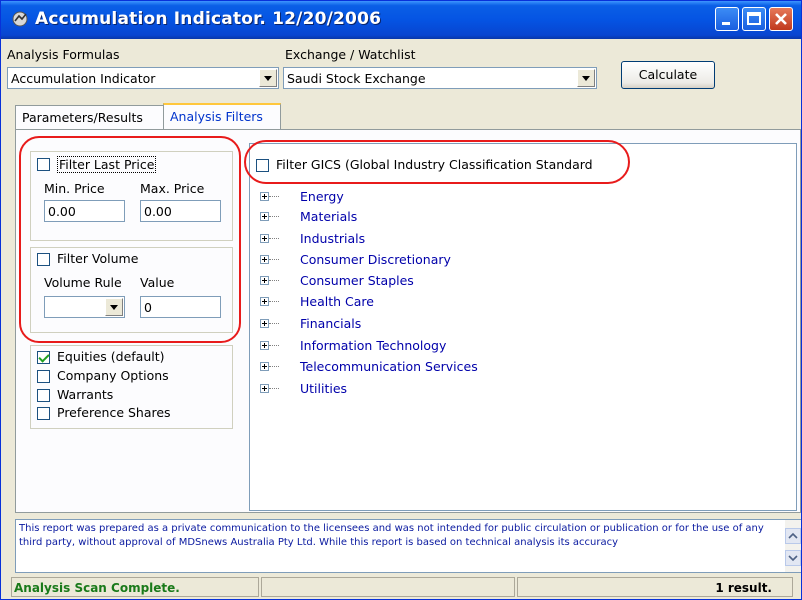 The image size is (802, 600). Describe the element at coordinates (333, 238) in the screenshot. I see `sector-label: Industrials` at that location.